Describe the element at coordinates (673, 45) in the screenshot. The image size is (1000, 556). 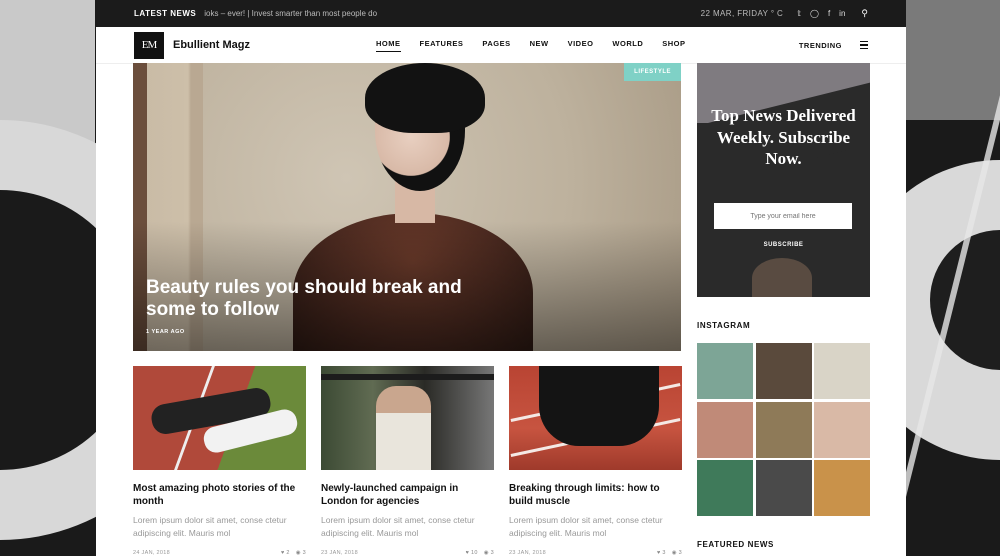
I see `nav-shop: SHOP` at that location.